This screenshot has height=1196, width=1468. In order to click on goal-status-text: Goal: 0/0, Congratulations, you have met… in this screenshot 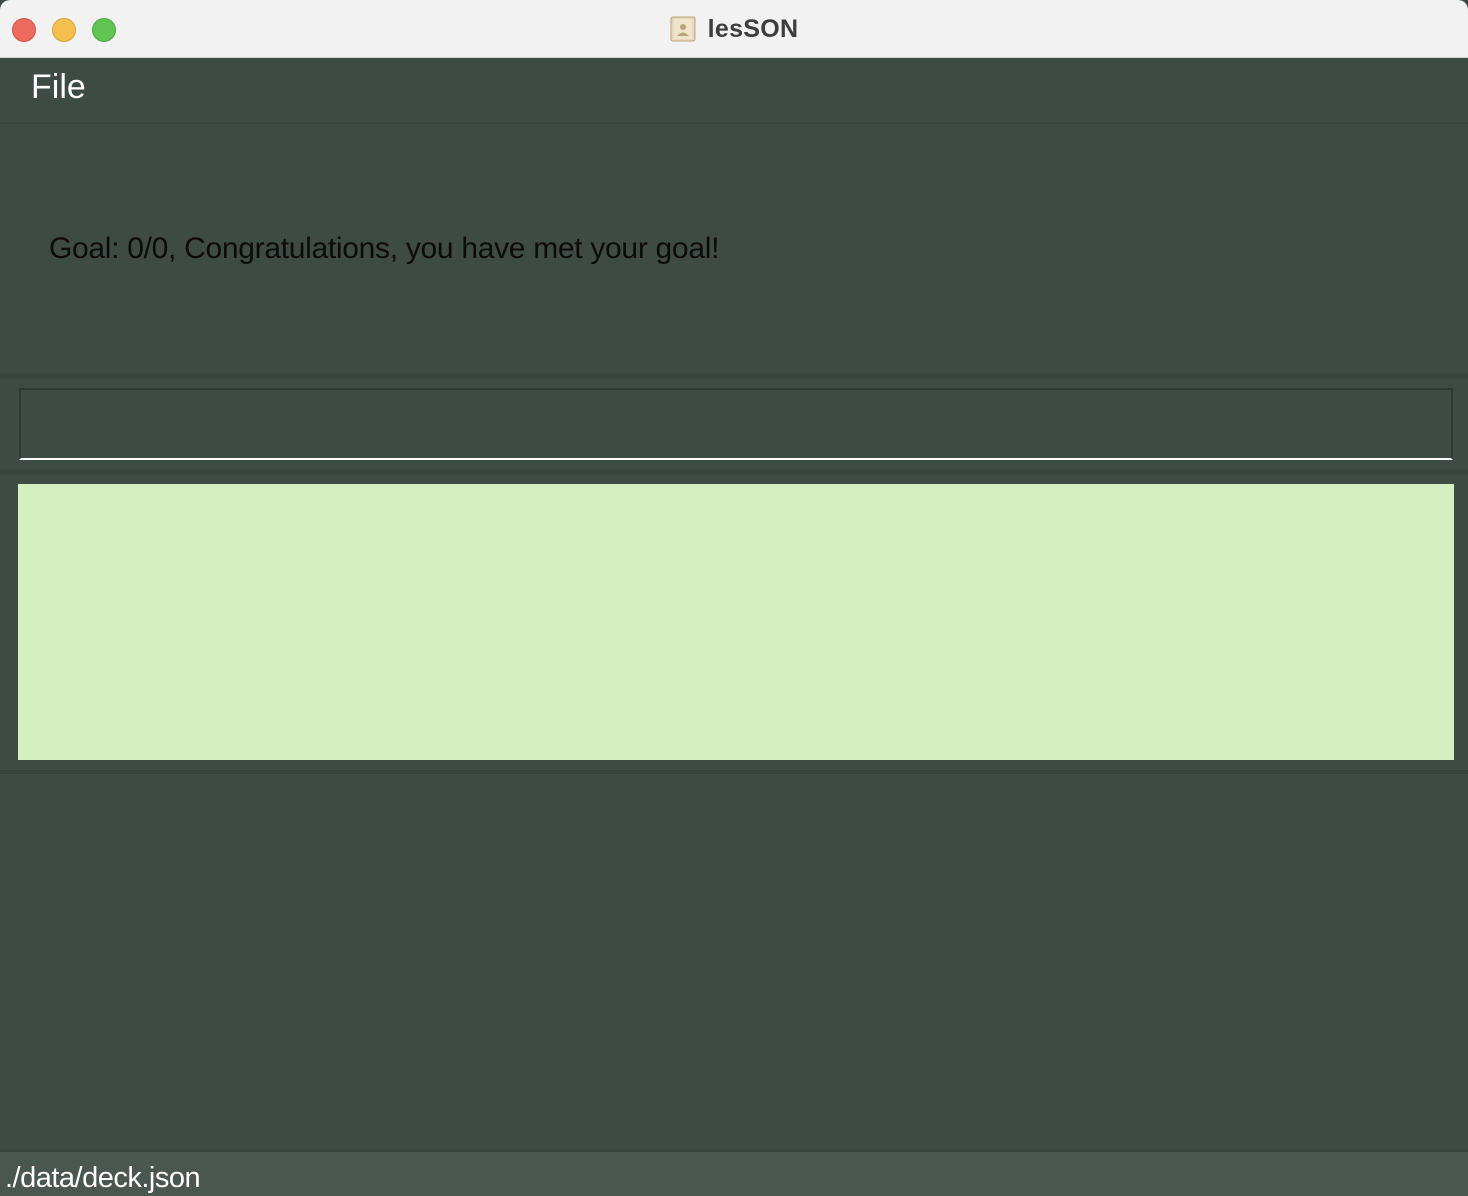, I will do `click(384, 248)`.